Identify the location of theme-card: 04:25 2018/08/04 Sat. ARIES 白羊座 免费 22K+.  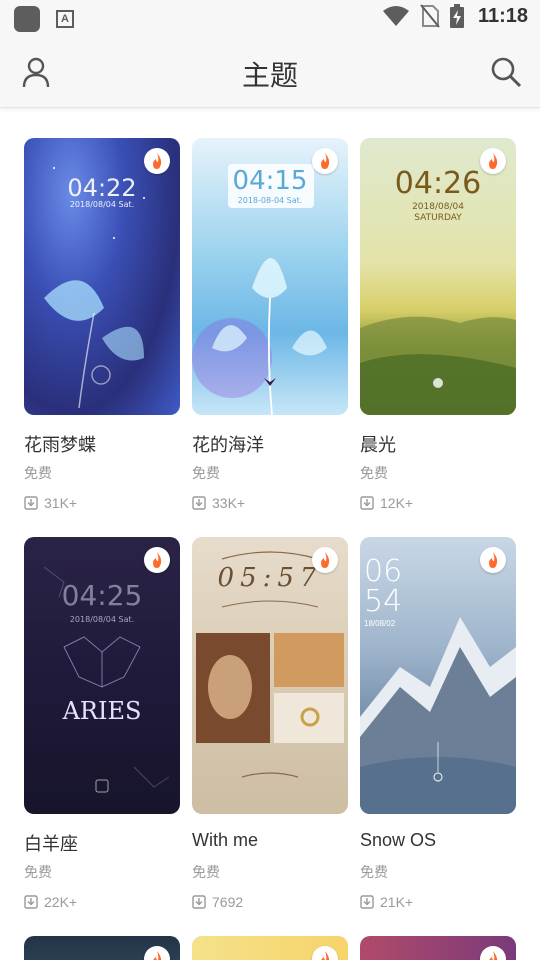
(102, 723).